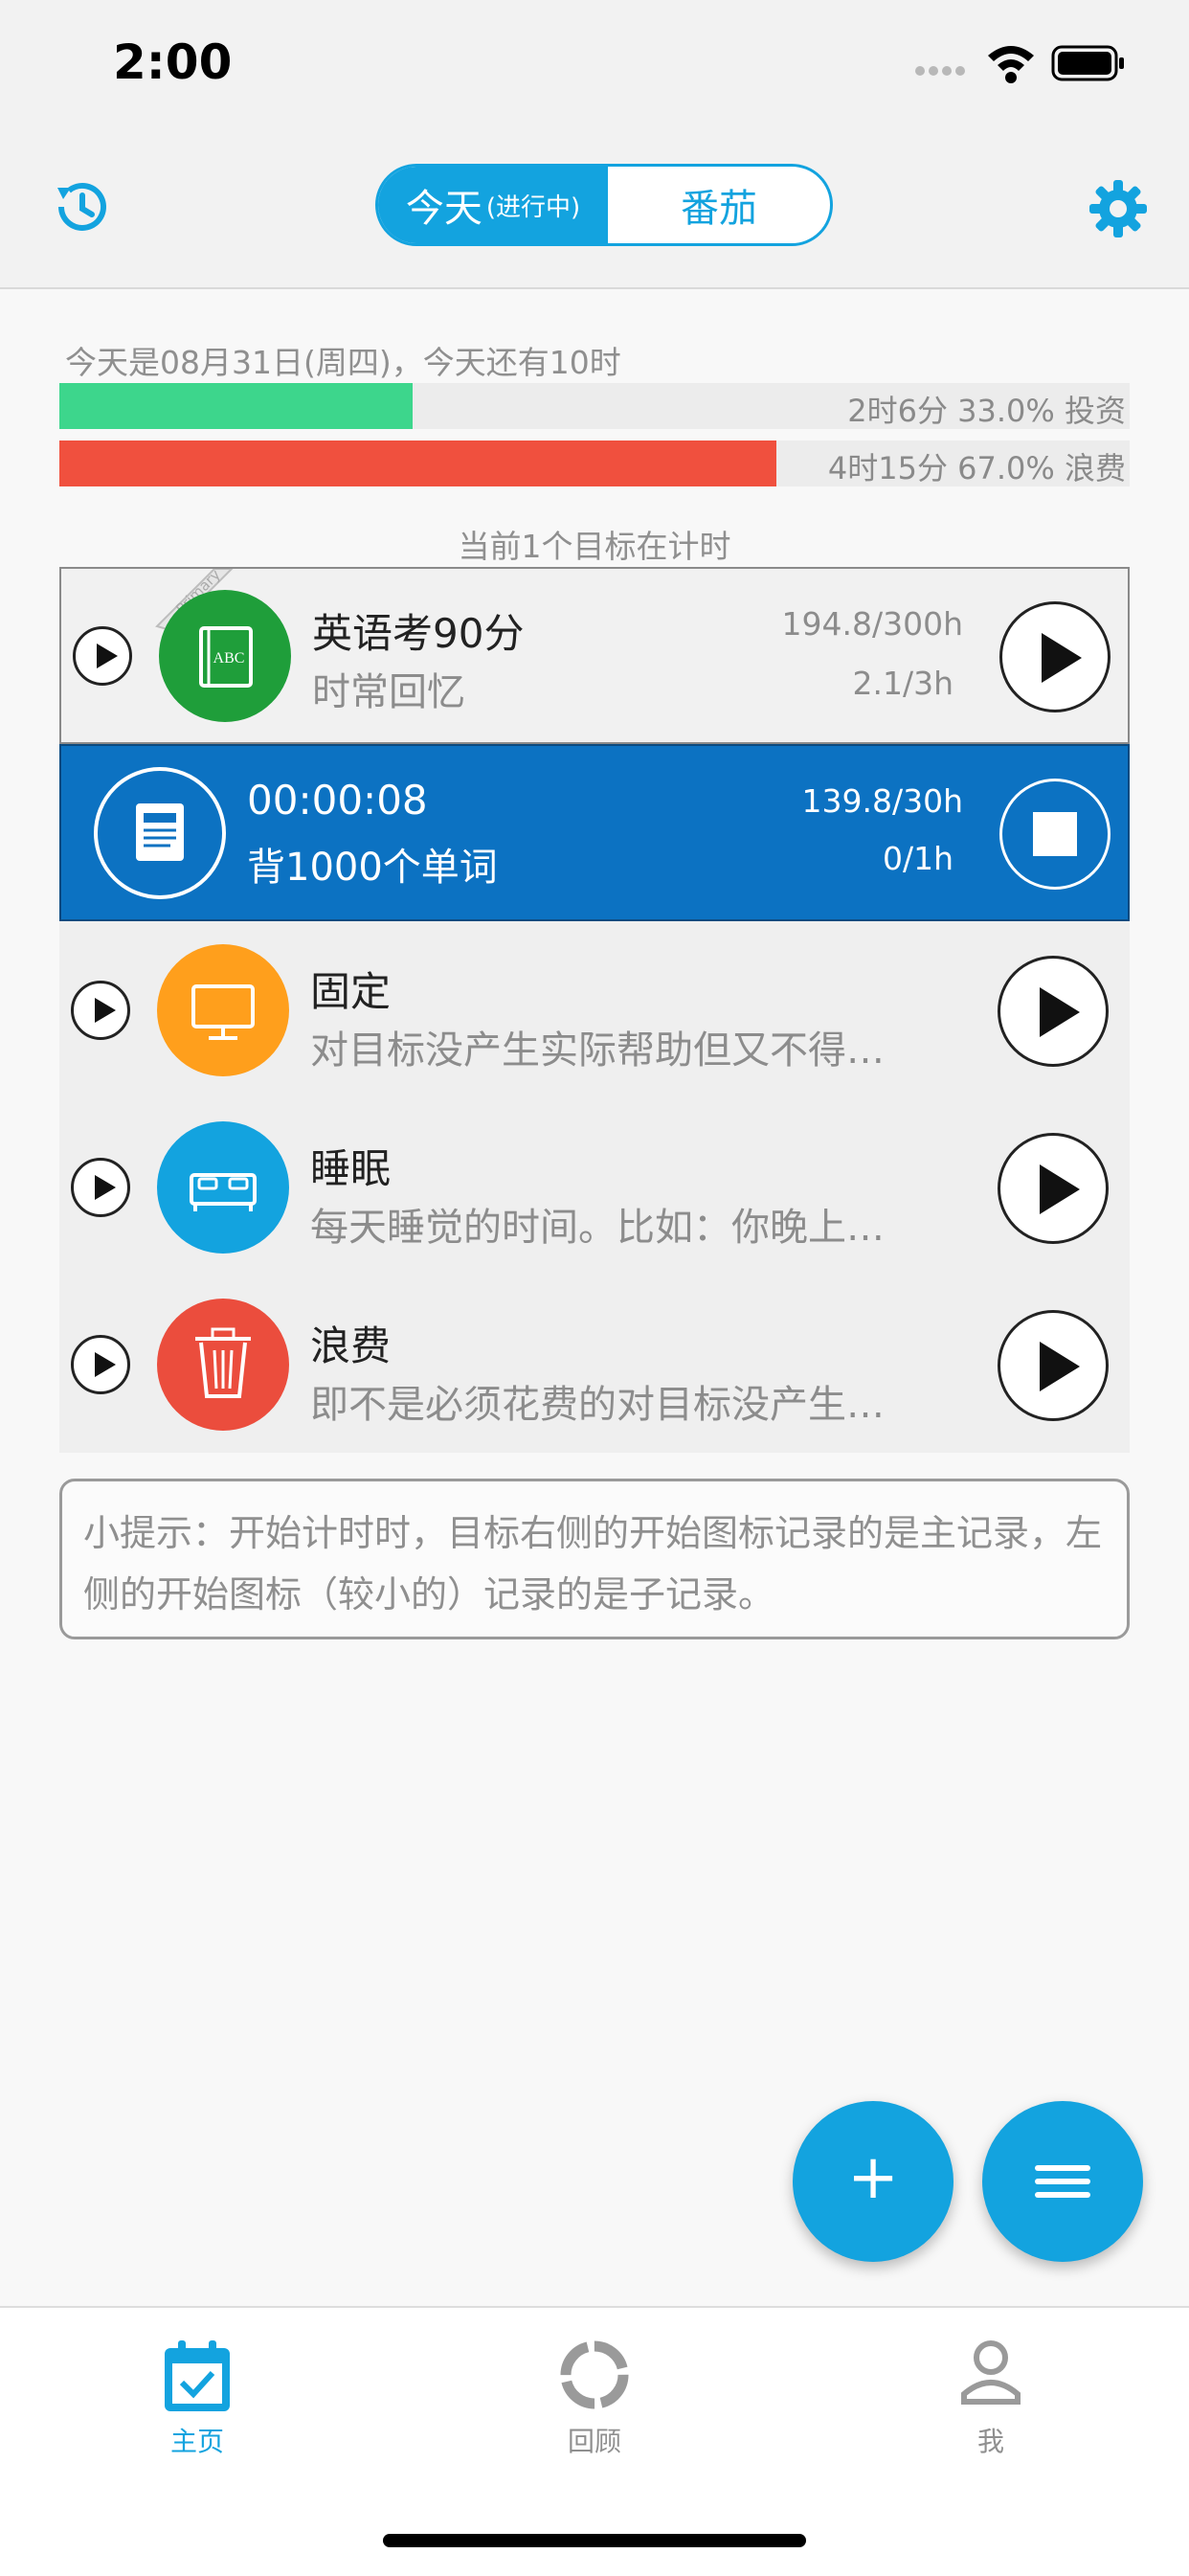 The width and height of the screenshot is (1189, 2576). What do you see at coordinates (351, 1345) in the screenshot?
I see `goal-title: 浪费` at bounding box center [351, 1345].